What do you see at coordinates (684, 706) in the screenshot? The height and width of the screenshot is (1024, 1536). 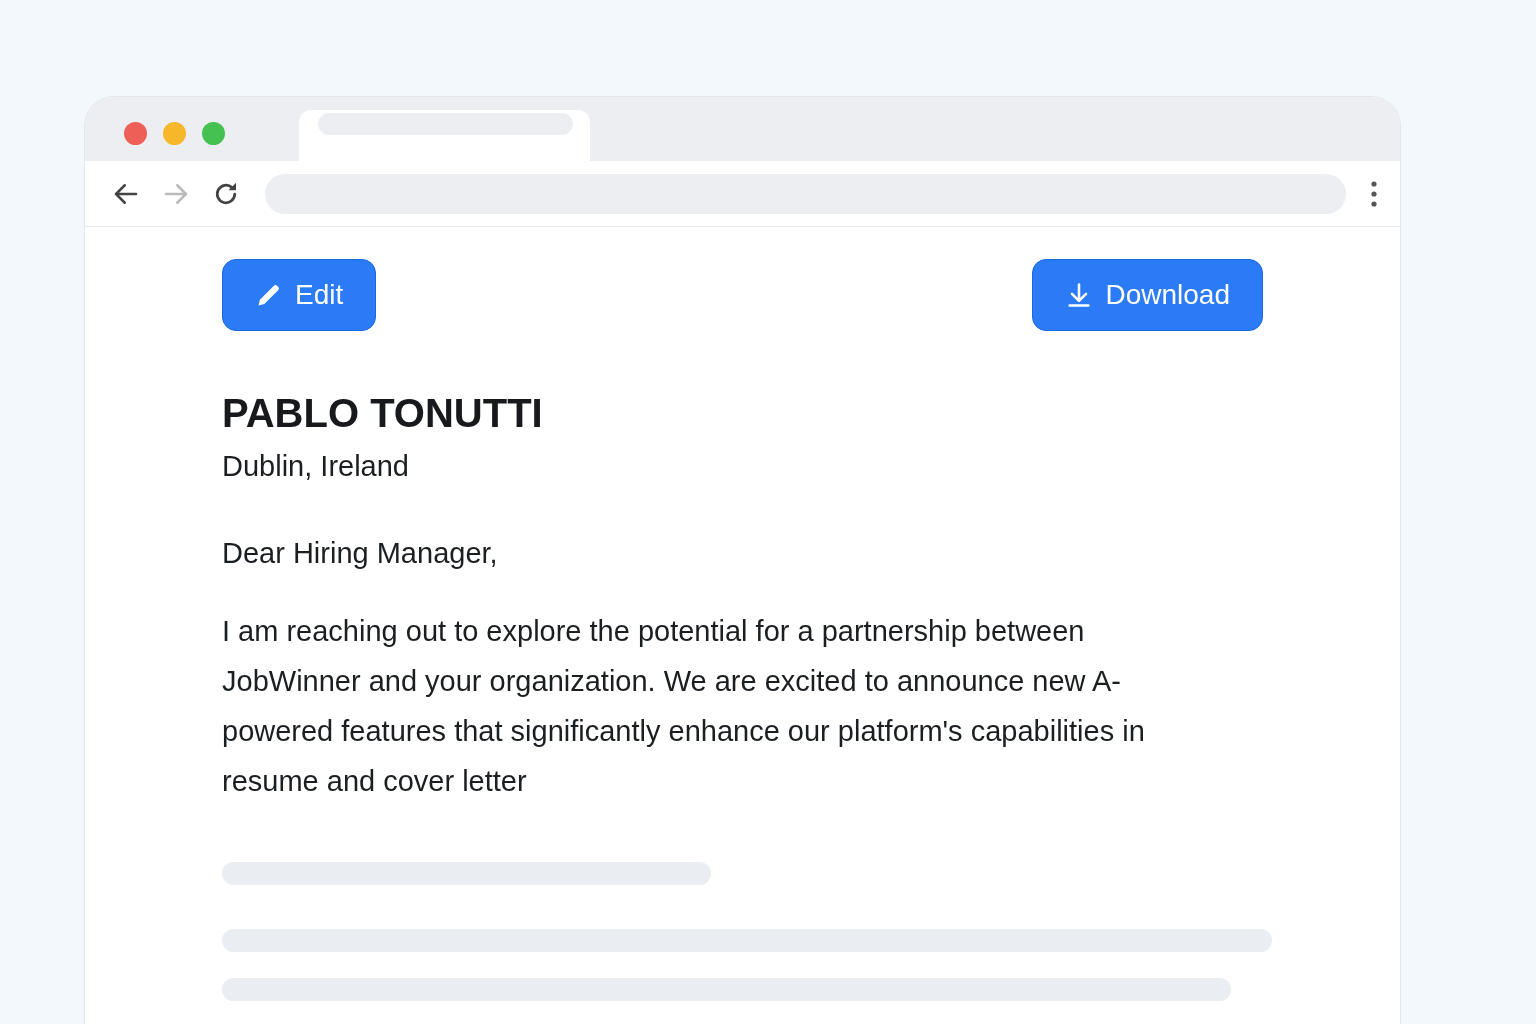 I see `letter-paragraph: I am reaching out to explore the potential for a partnership between JobWinner and your organization. We are excited to announce new A-powered features that significantly enhance our platform's capabilities in resume and cover letter` at bounding box center [684, 706].